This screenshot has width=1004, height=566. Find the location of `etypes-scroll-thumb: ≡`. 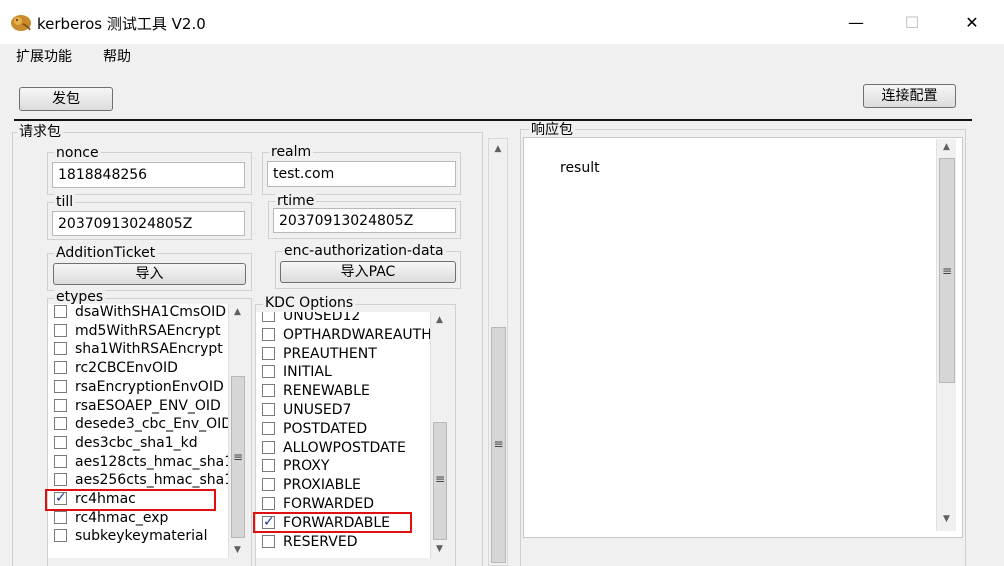

etypes-scroll-thumb: ≡ is located at coordinates (238, 457).